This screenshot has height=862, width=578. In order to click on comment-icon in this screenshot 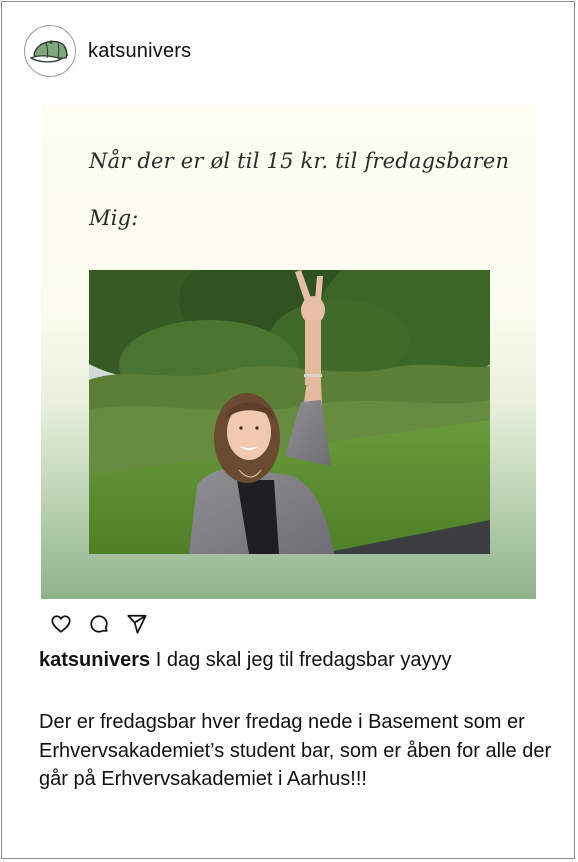, I will do `click(99, 624)`.